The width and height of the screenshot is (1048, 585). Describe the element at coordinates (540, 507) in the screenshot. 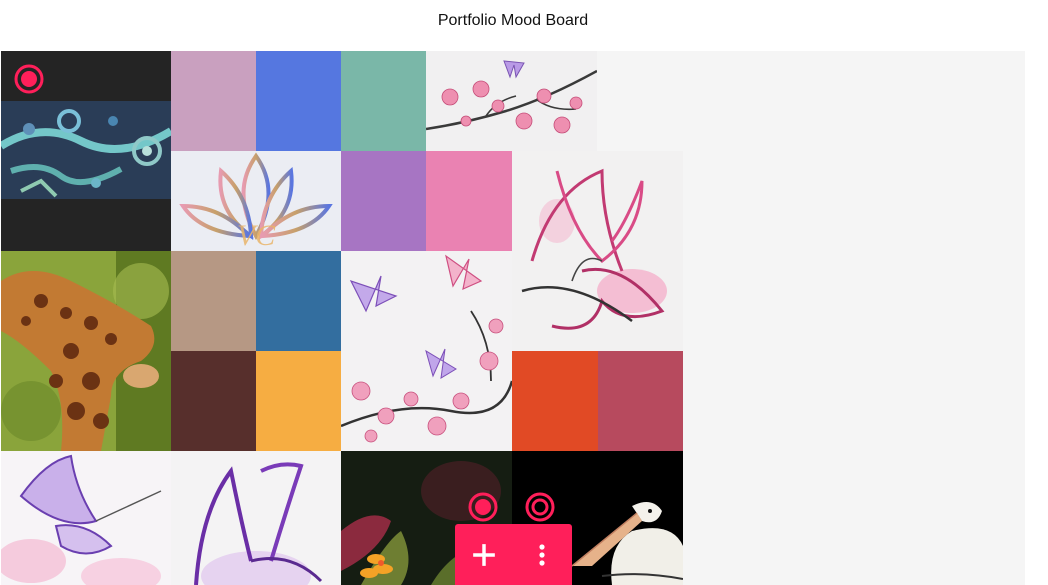

I see `selection-ring-icon` at that location.